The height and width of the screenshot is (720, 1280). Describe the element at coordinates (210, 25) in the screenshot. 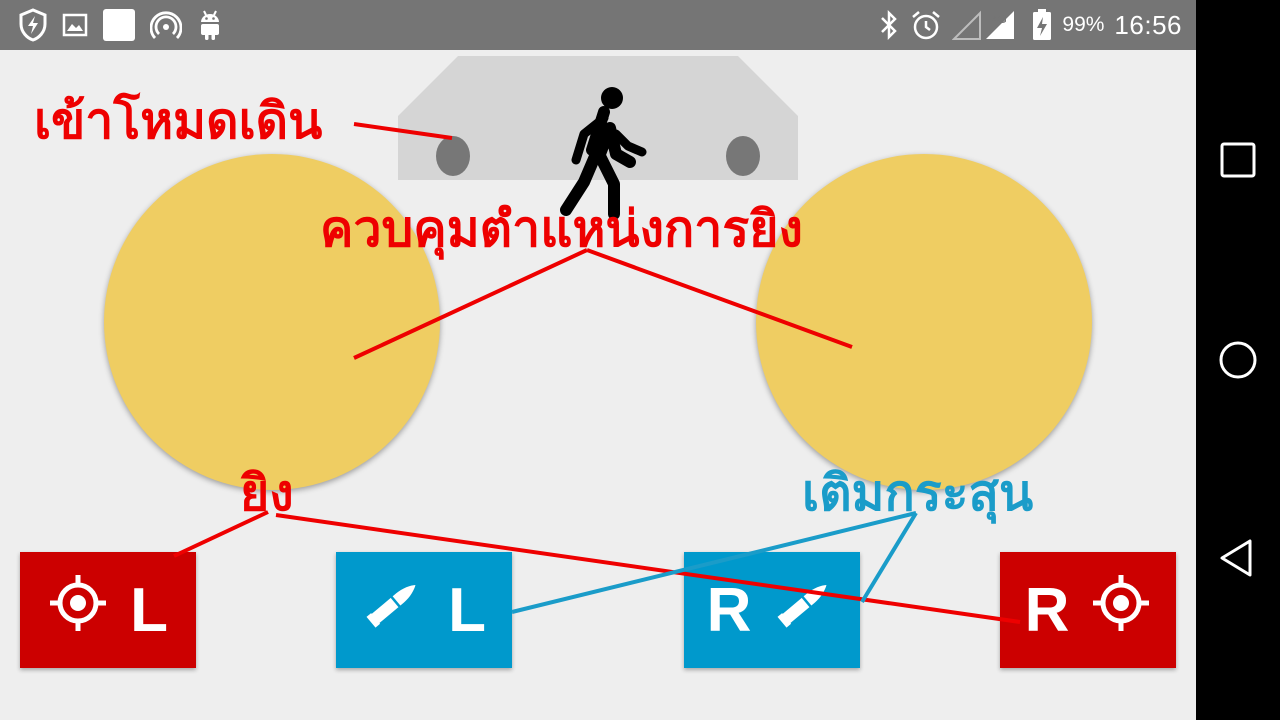

I see `android-icon` at that location.